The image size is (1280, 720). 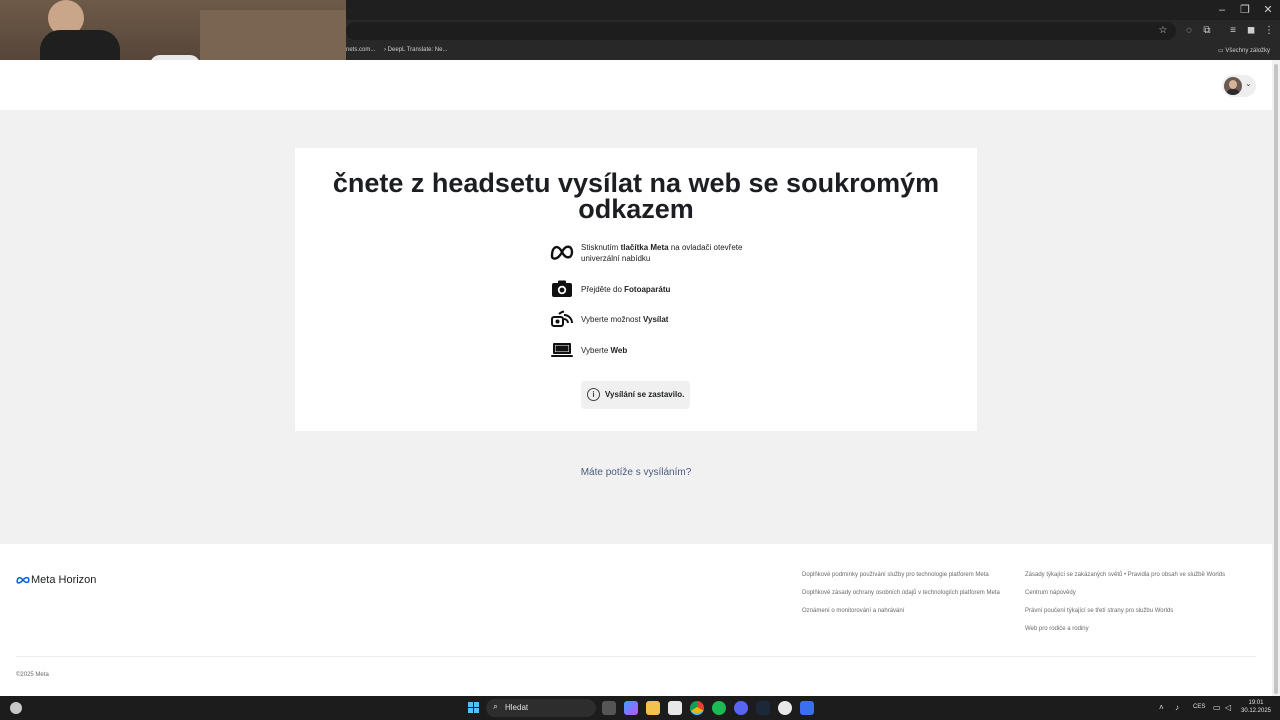 What do you see at coordinates (1199, 707) in the screenshot?
I see `language-indicator: CES` at bounding box center [1199, 707].